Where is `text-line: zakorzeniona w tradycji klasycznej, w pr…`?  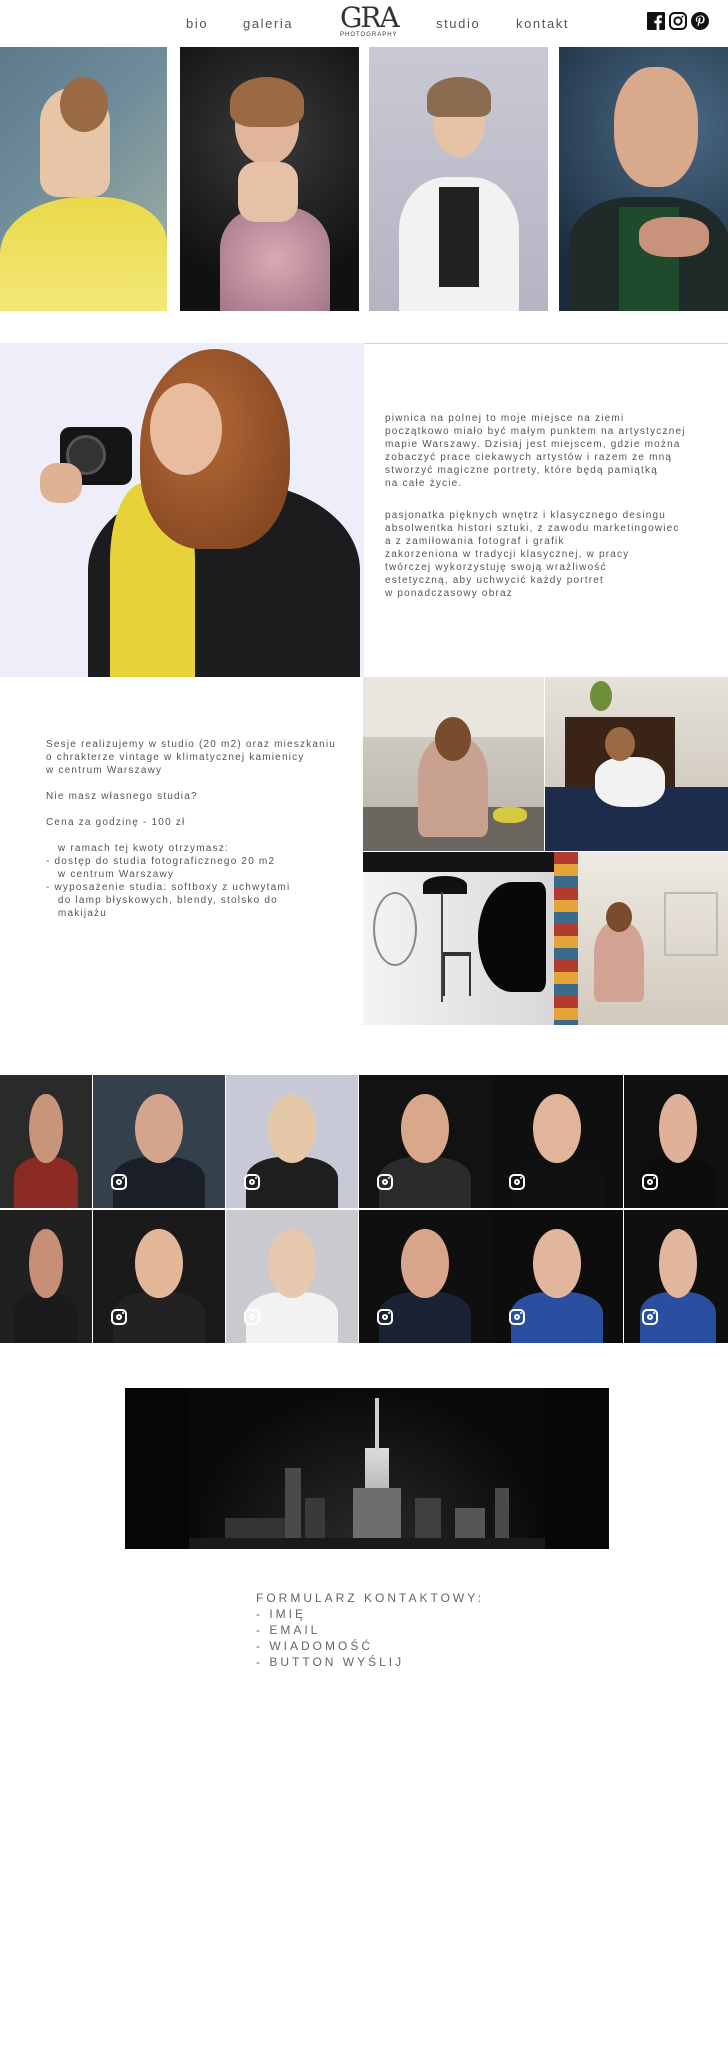
text-line: zakorzeniona w tradycji klasycznej, w pr… is located at coordinates (507, 554).